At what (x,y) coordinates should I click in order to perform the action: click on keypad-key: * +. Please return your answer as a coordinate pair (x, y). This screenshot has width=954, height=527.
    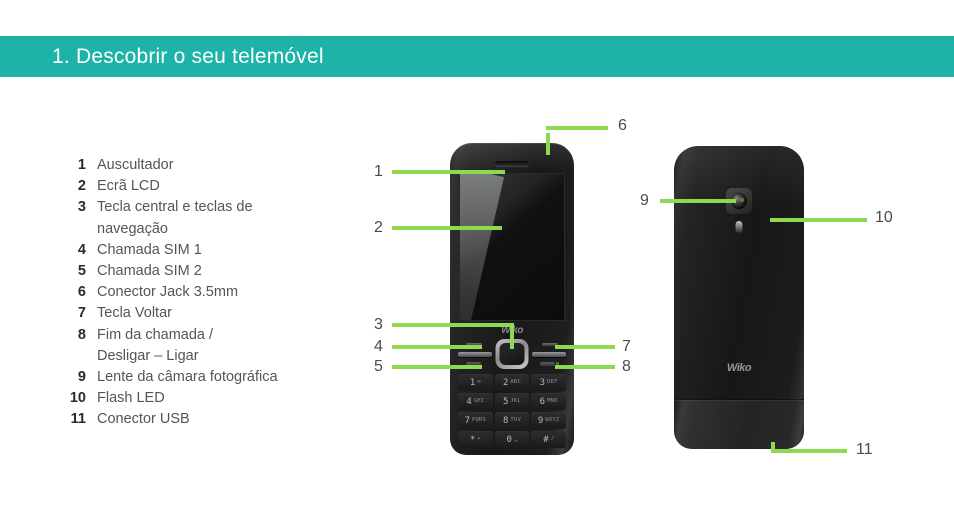
    Looking at the image, I should click on (475, 439).